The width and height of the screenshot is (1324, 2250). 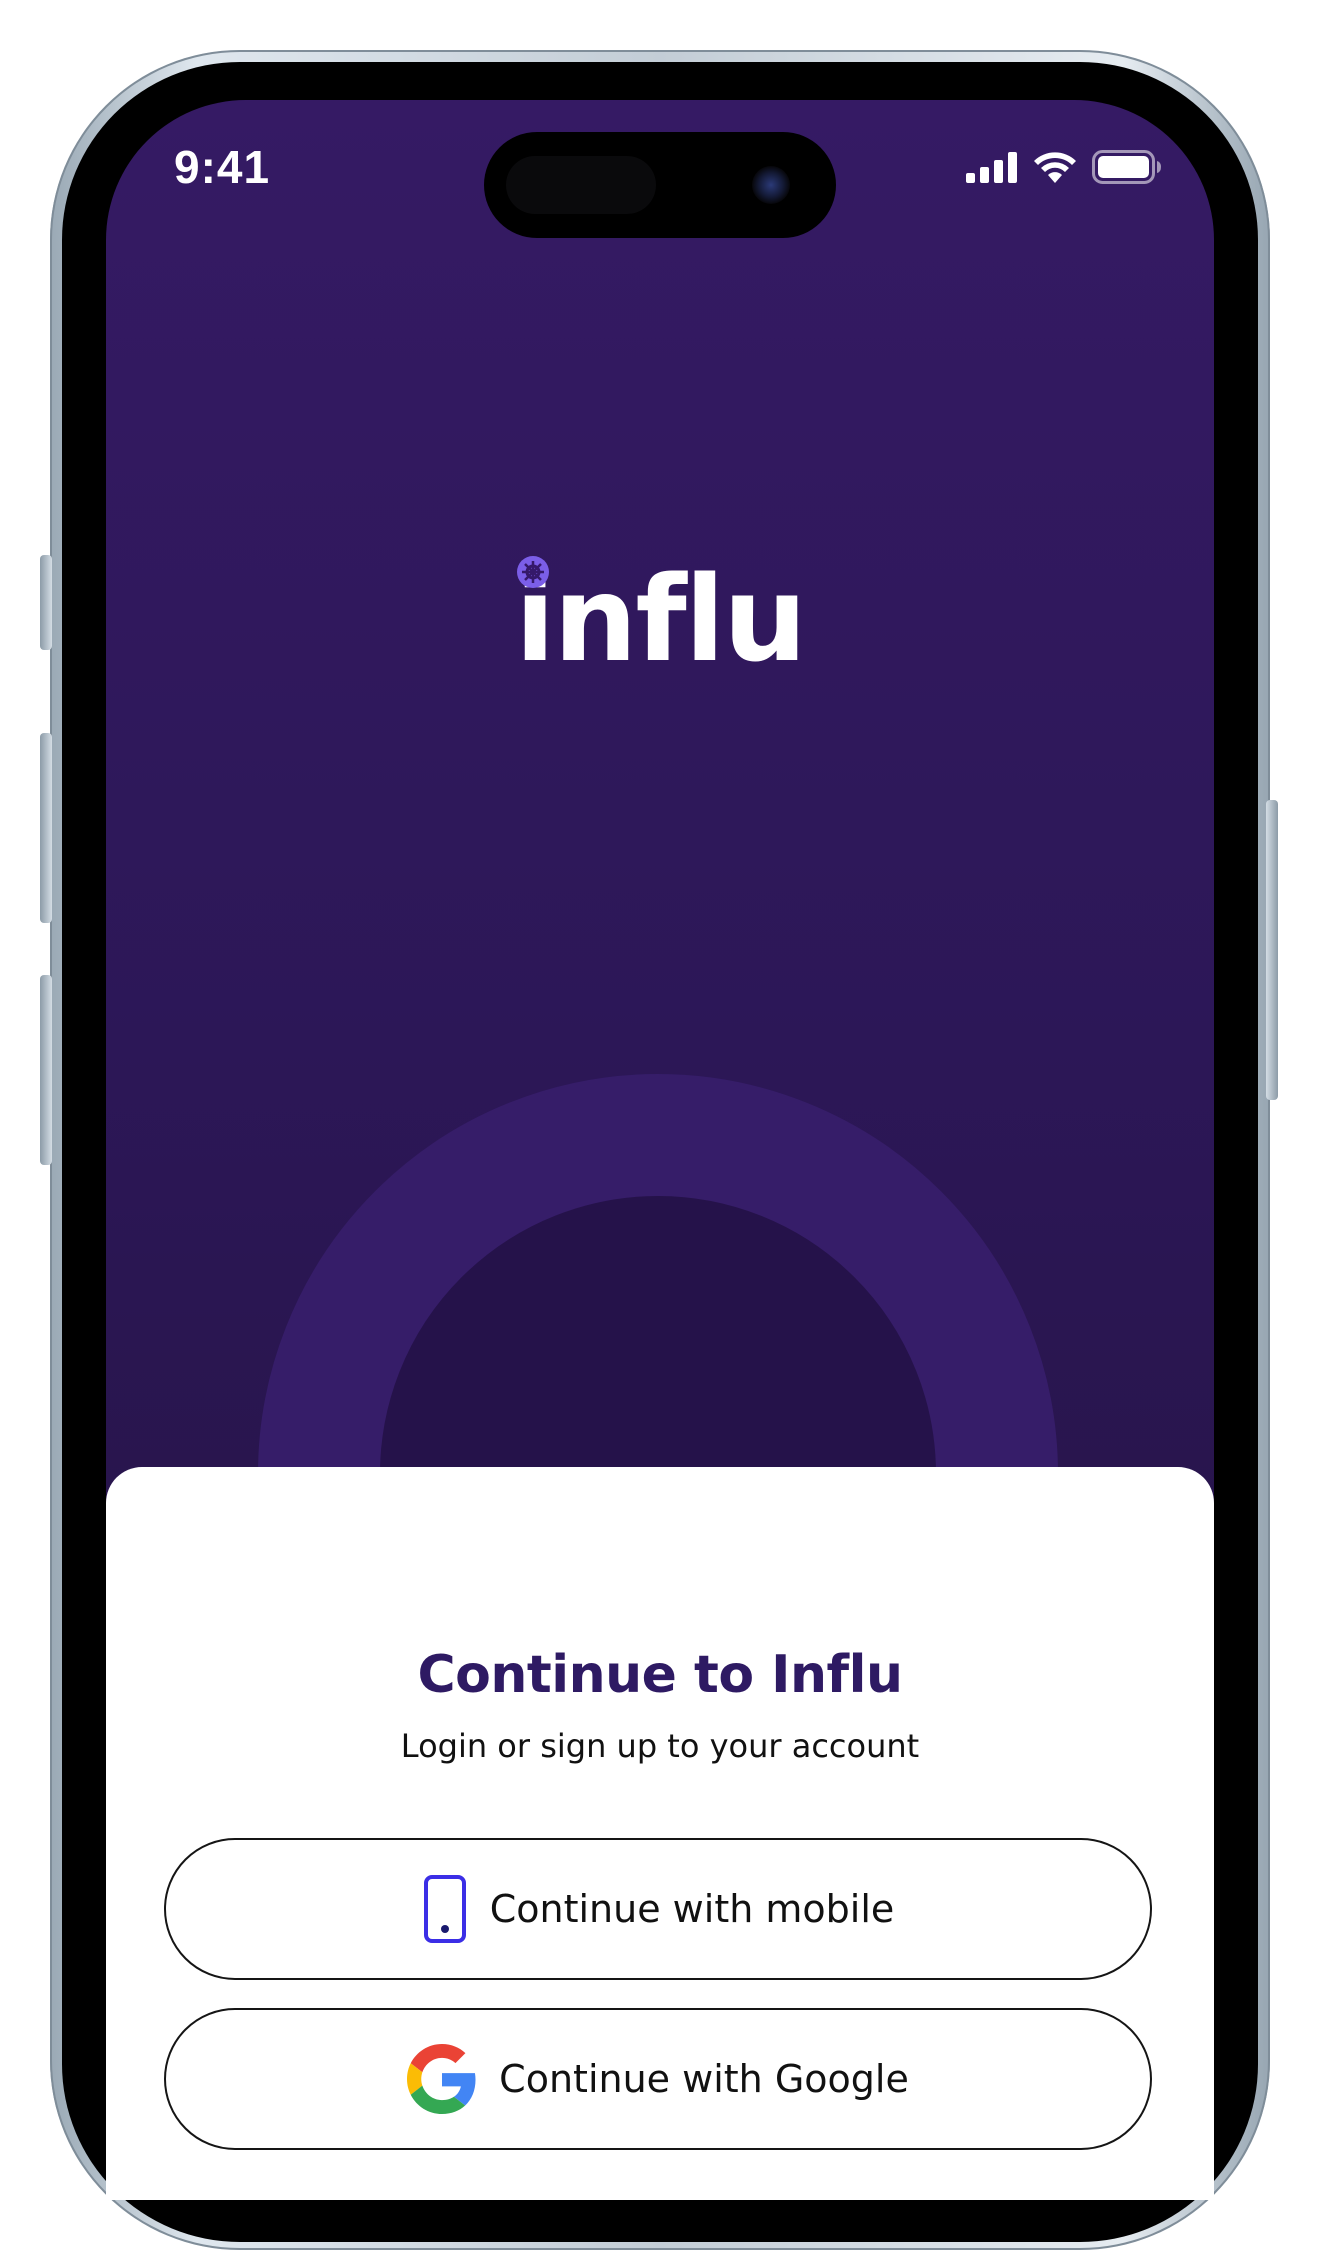 What do you see at coordinates (581, 185) in the screenshot?
I see `island-sensor` at bounding box center [581, 185].